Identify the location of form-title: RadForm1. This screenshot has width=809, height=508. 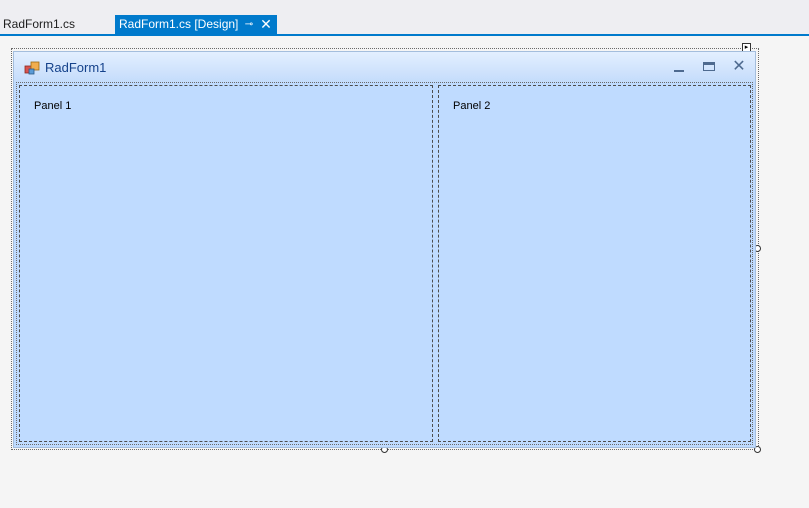
(76, 67).